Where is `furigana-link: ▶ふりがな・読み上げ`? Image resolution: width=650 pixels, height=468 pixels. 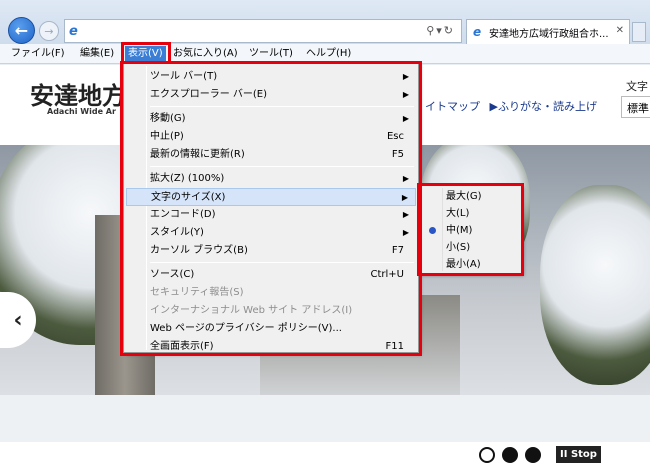 furigana-link: ▶ふりがな・読み上げ is located at coordinates (543, 106).